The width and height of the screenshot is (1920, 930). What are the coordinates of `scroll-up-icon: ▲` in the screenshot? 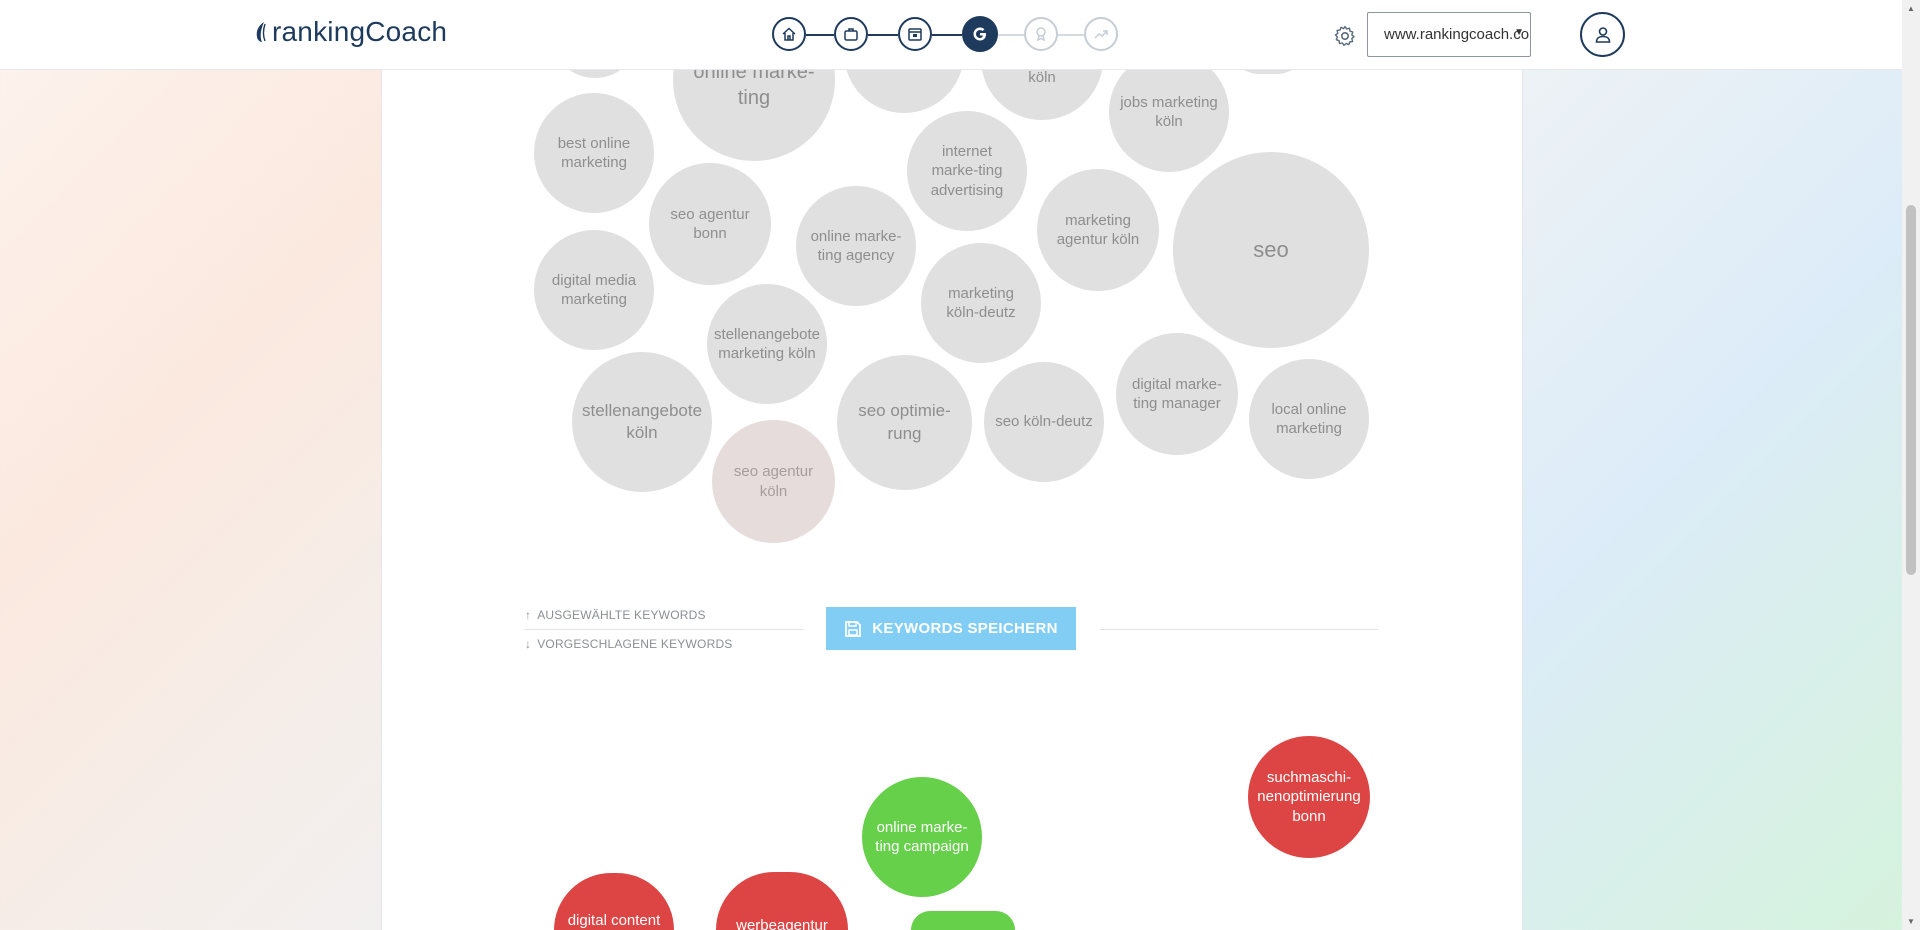 It's located at (1911, 8).